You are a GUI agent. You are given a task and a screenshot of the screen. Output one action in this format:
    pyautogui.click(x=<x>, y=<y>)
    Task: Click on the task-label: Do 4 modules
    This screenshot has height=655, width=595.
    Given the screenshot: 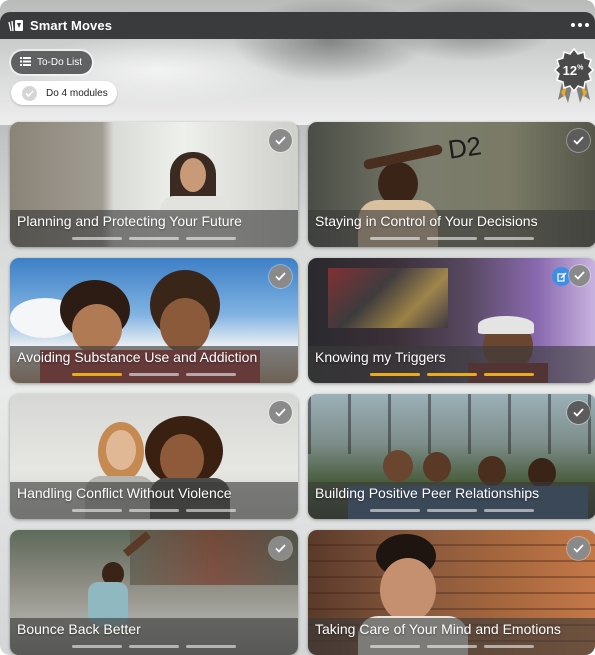 What is the action you would take?
    pyautogui.click(x=77, y=93)
    